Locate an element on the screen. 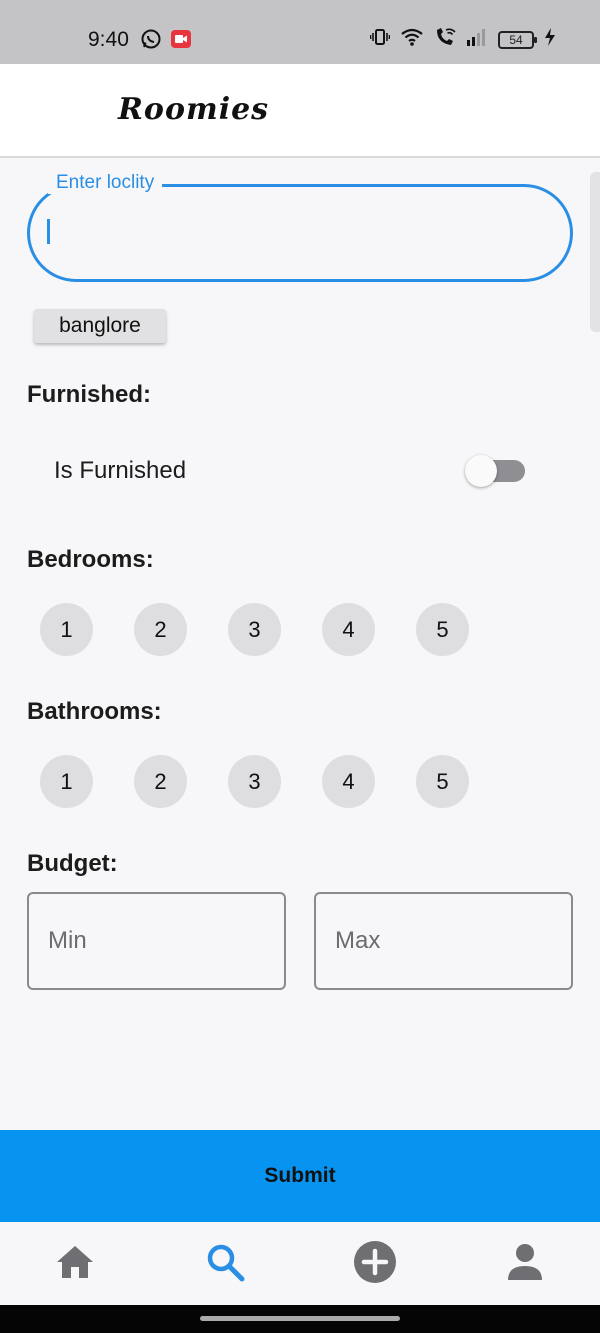 The image size is (600, 1333). locality-label: Enter loclity is located at coordinates (105, 183).